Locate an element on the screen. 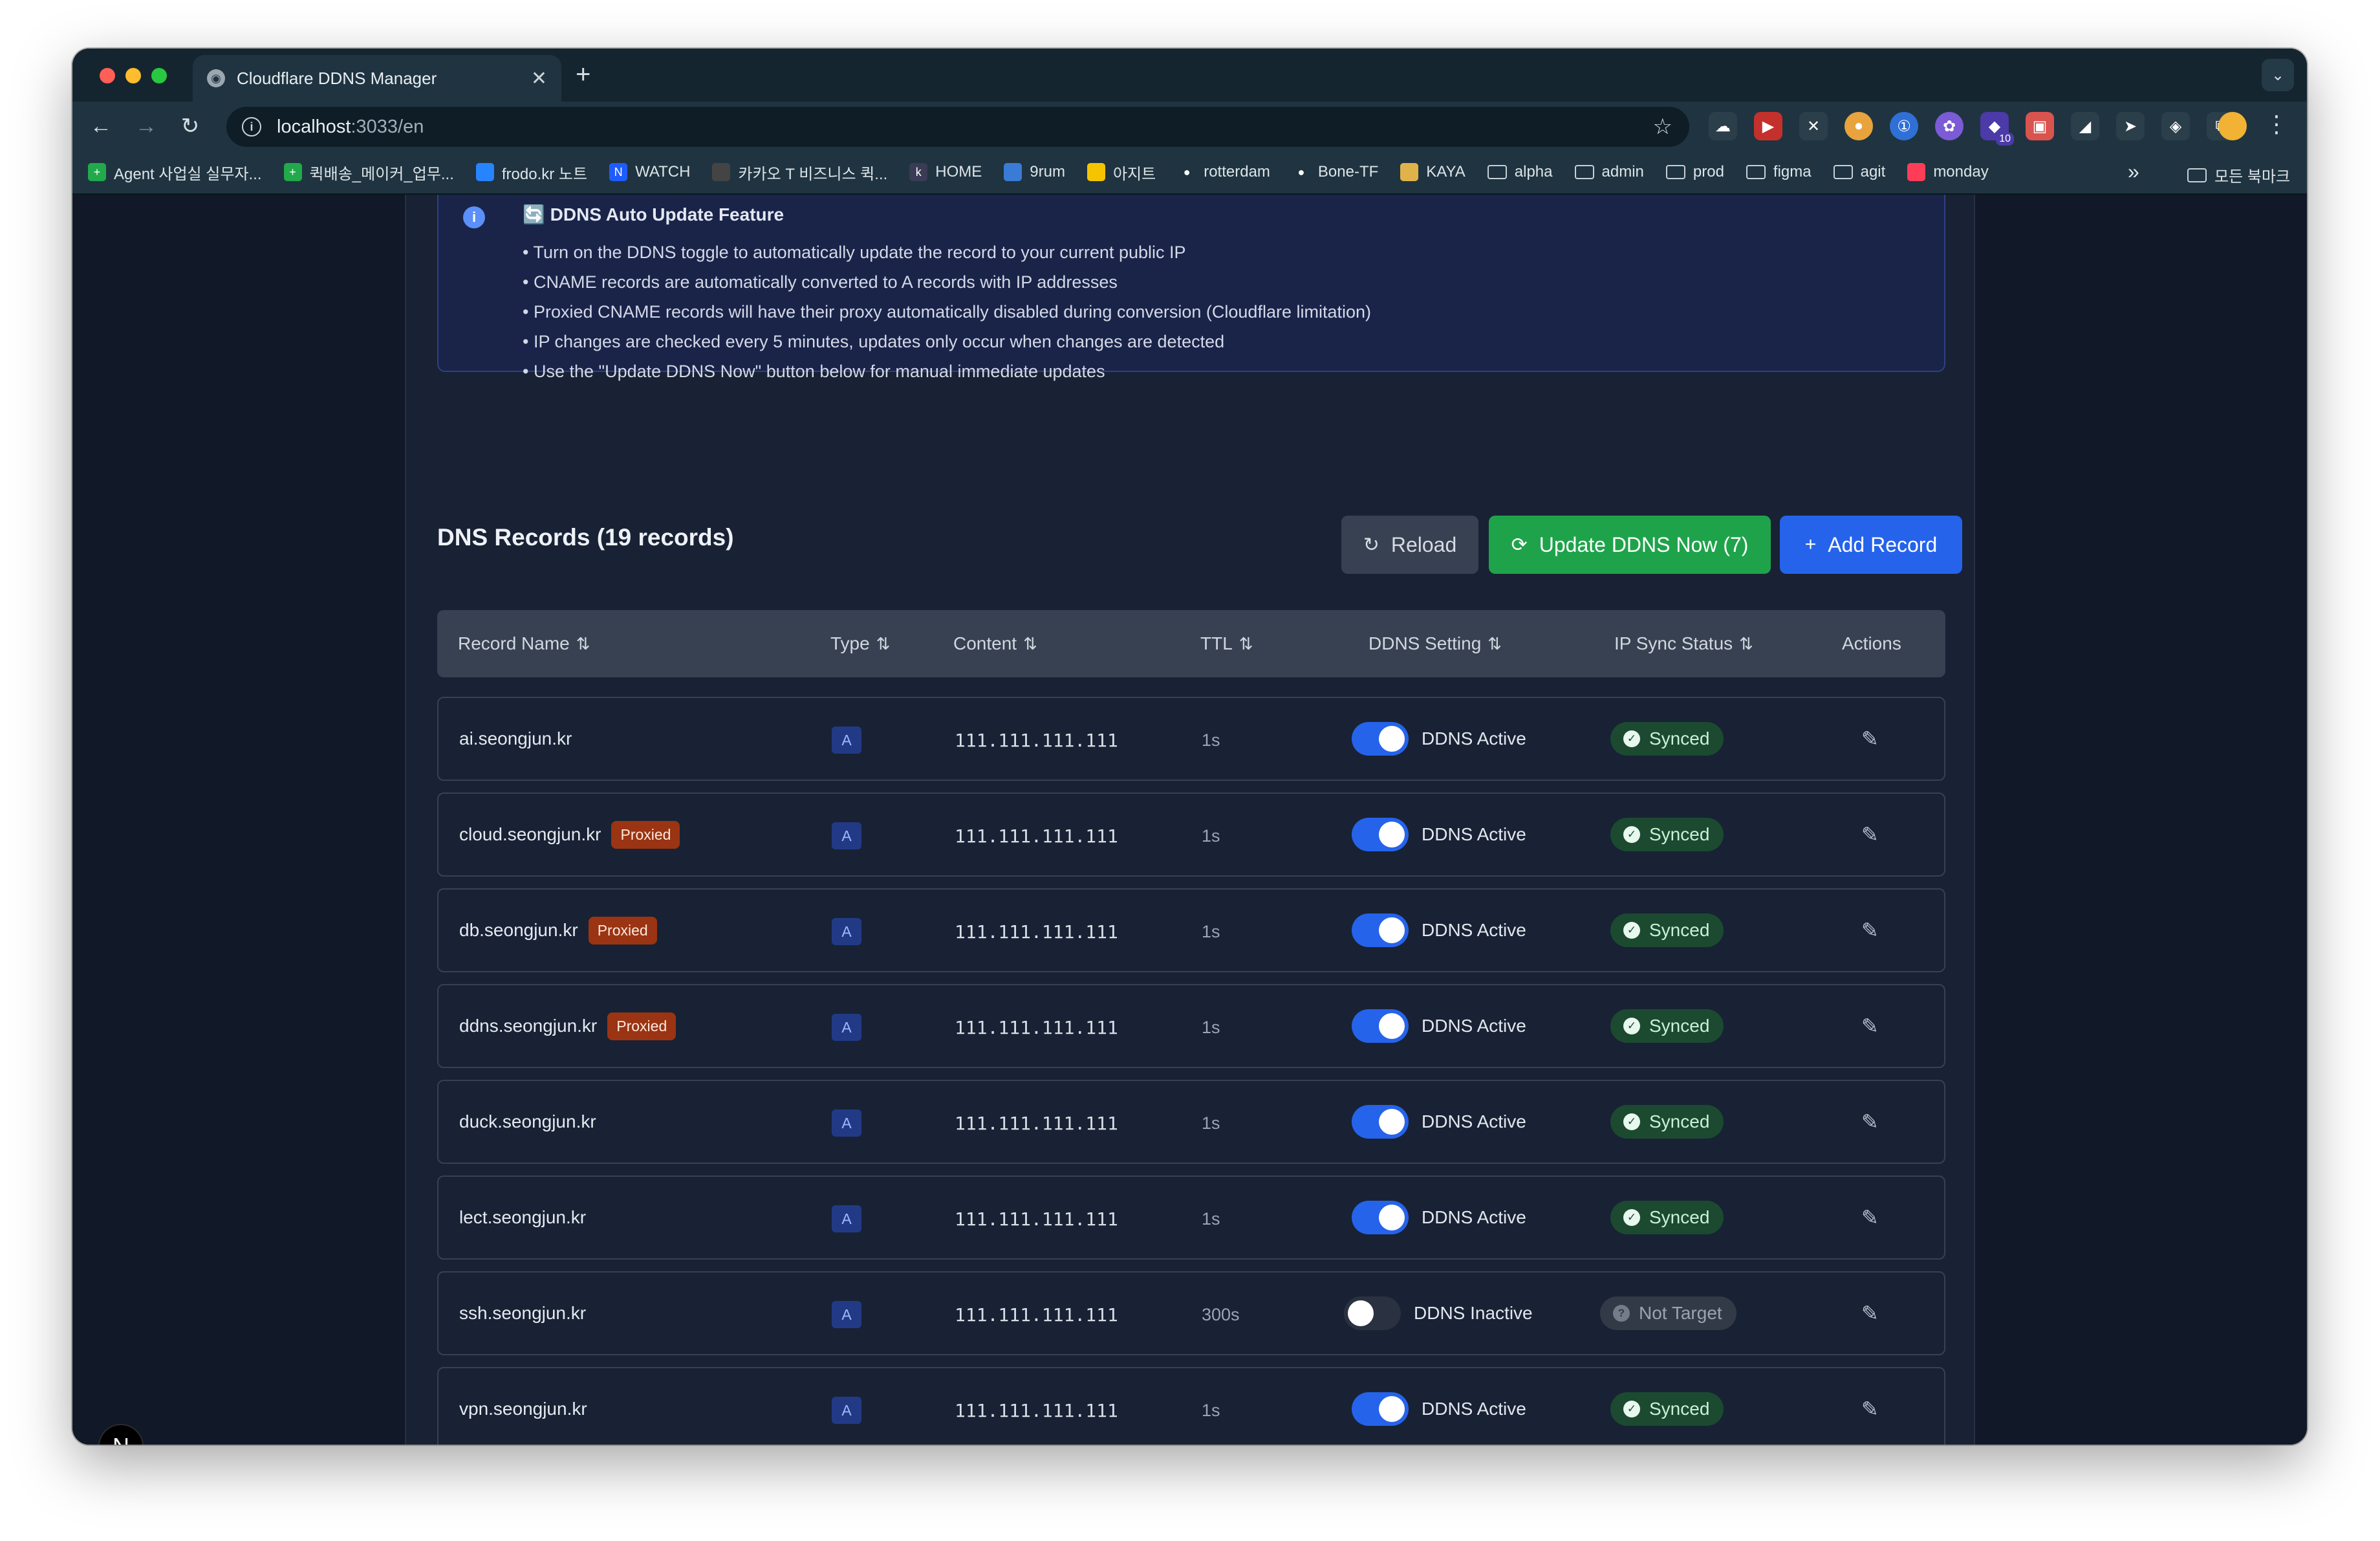 This screenshot has width=2380, height=1541. cloud-extension-icon: ☁ is located at coordinates (1723, 126).